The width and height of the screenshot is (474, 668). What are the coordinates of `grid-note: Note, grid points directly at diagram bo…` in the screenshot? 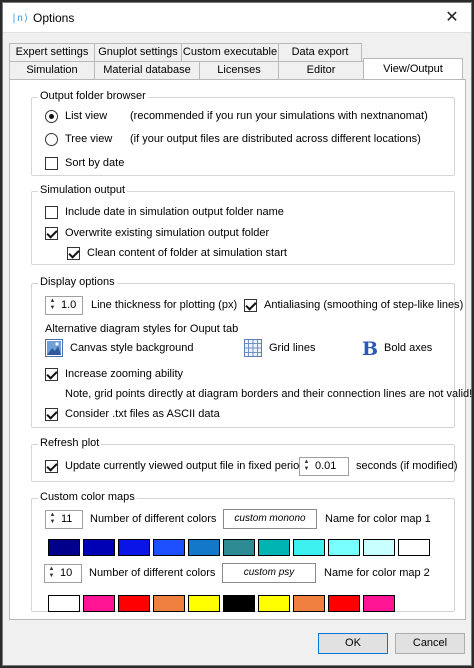 It's located at (269, 394).